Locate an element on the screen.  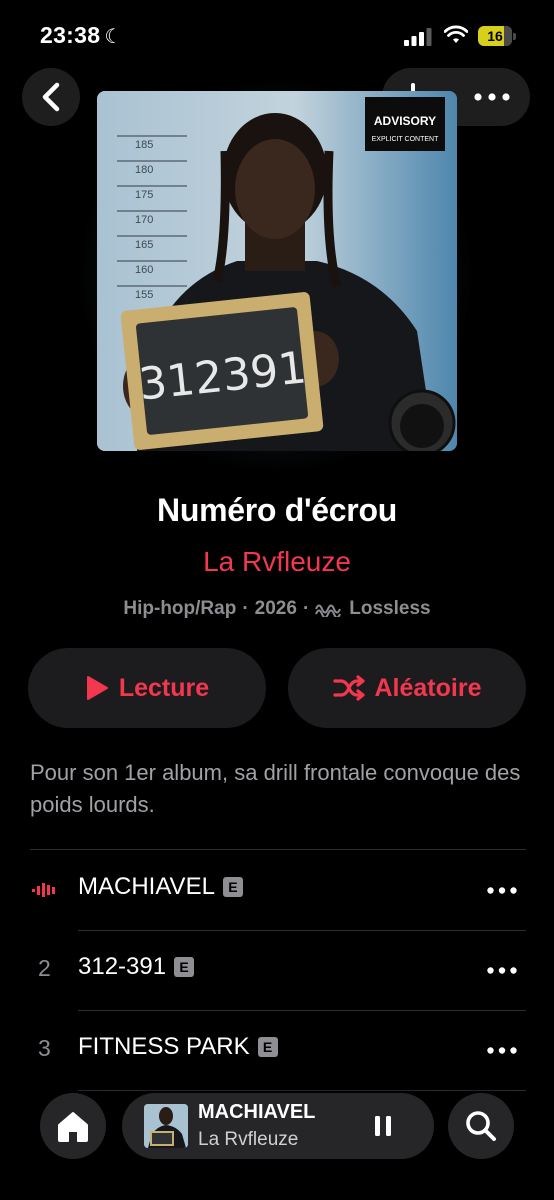
home-tab-button is located at coordinates (73, 1126).